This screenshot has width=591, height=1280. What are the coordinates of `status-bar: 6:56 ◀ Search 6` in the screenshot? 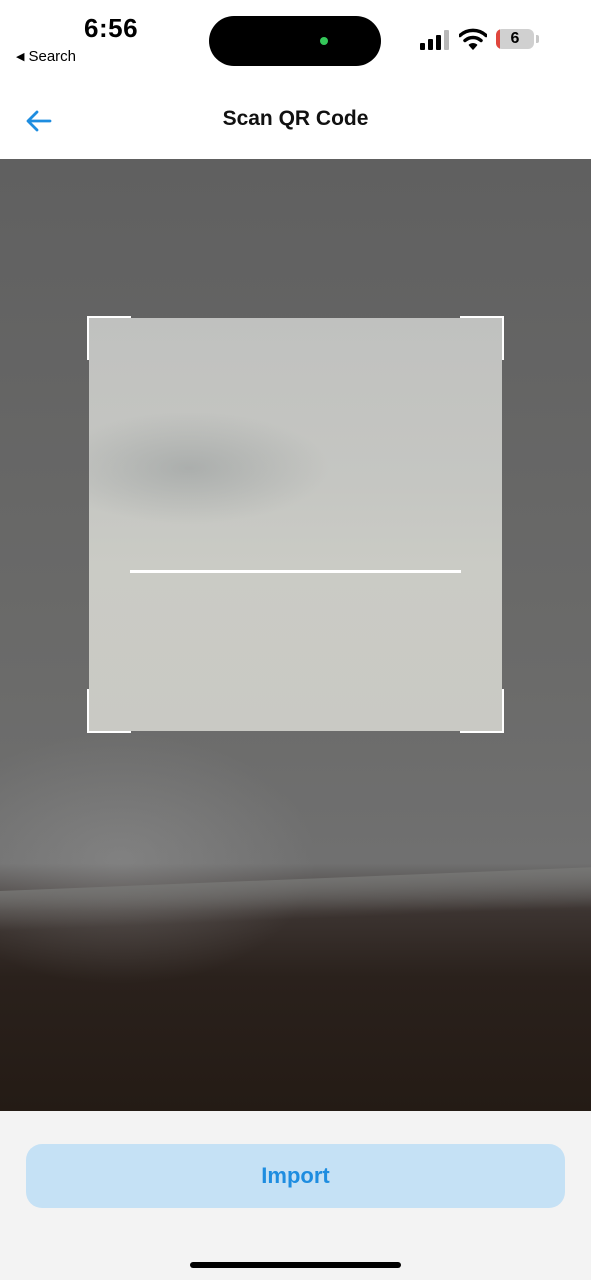 It's located at (295, 40).